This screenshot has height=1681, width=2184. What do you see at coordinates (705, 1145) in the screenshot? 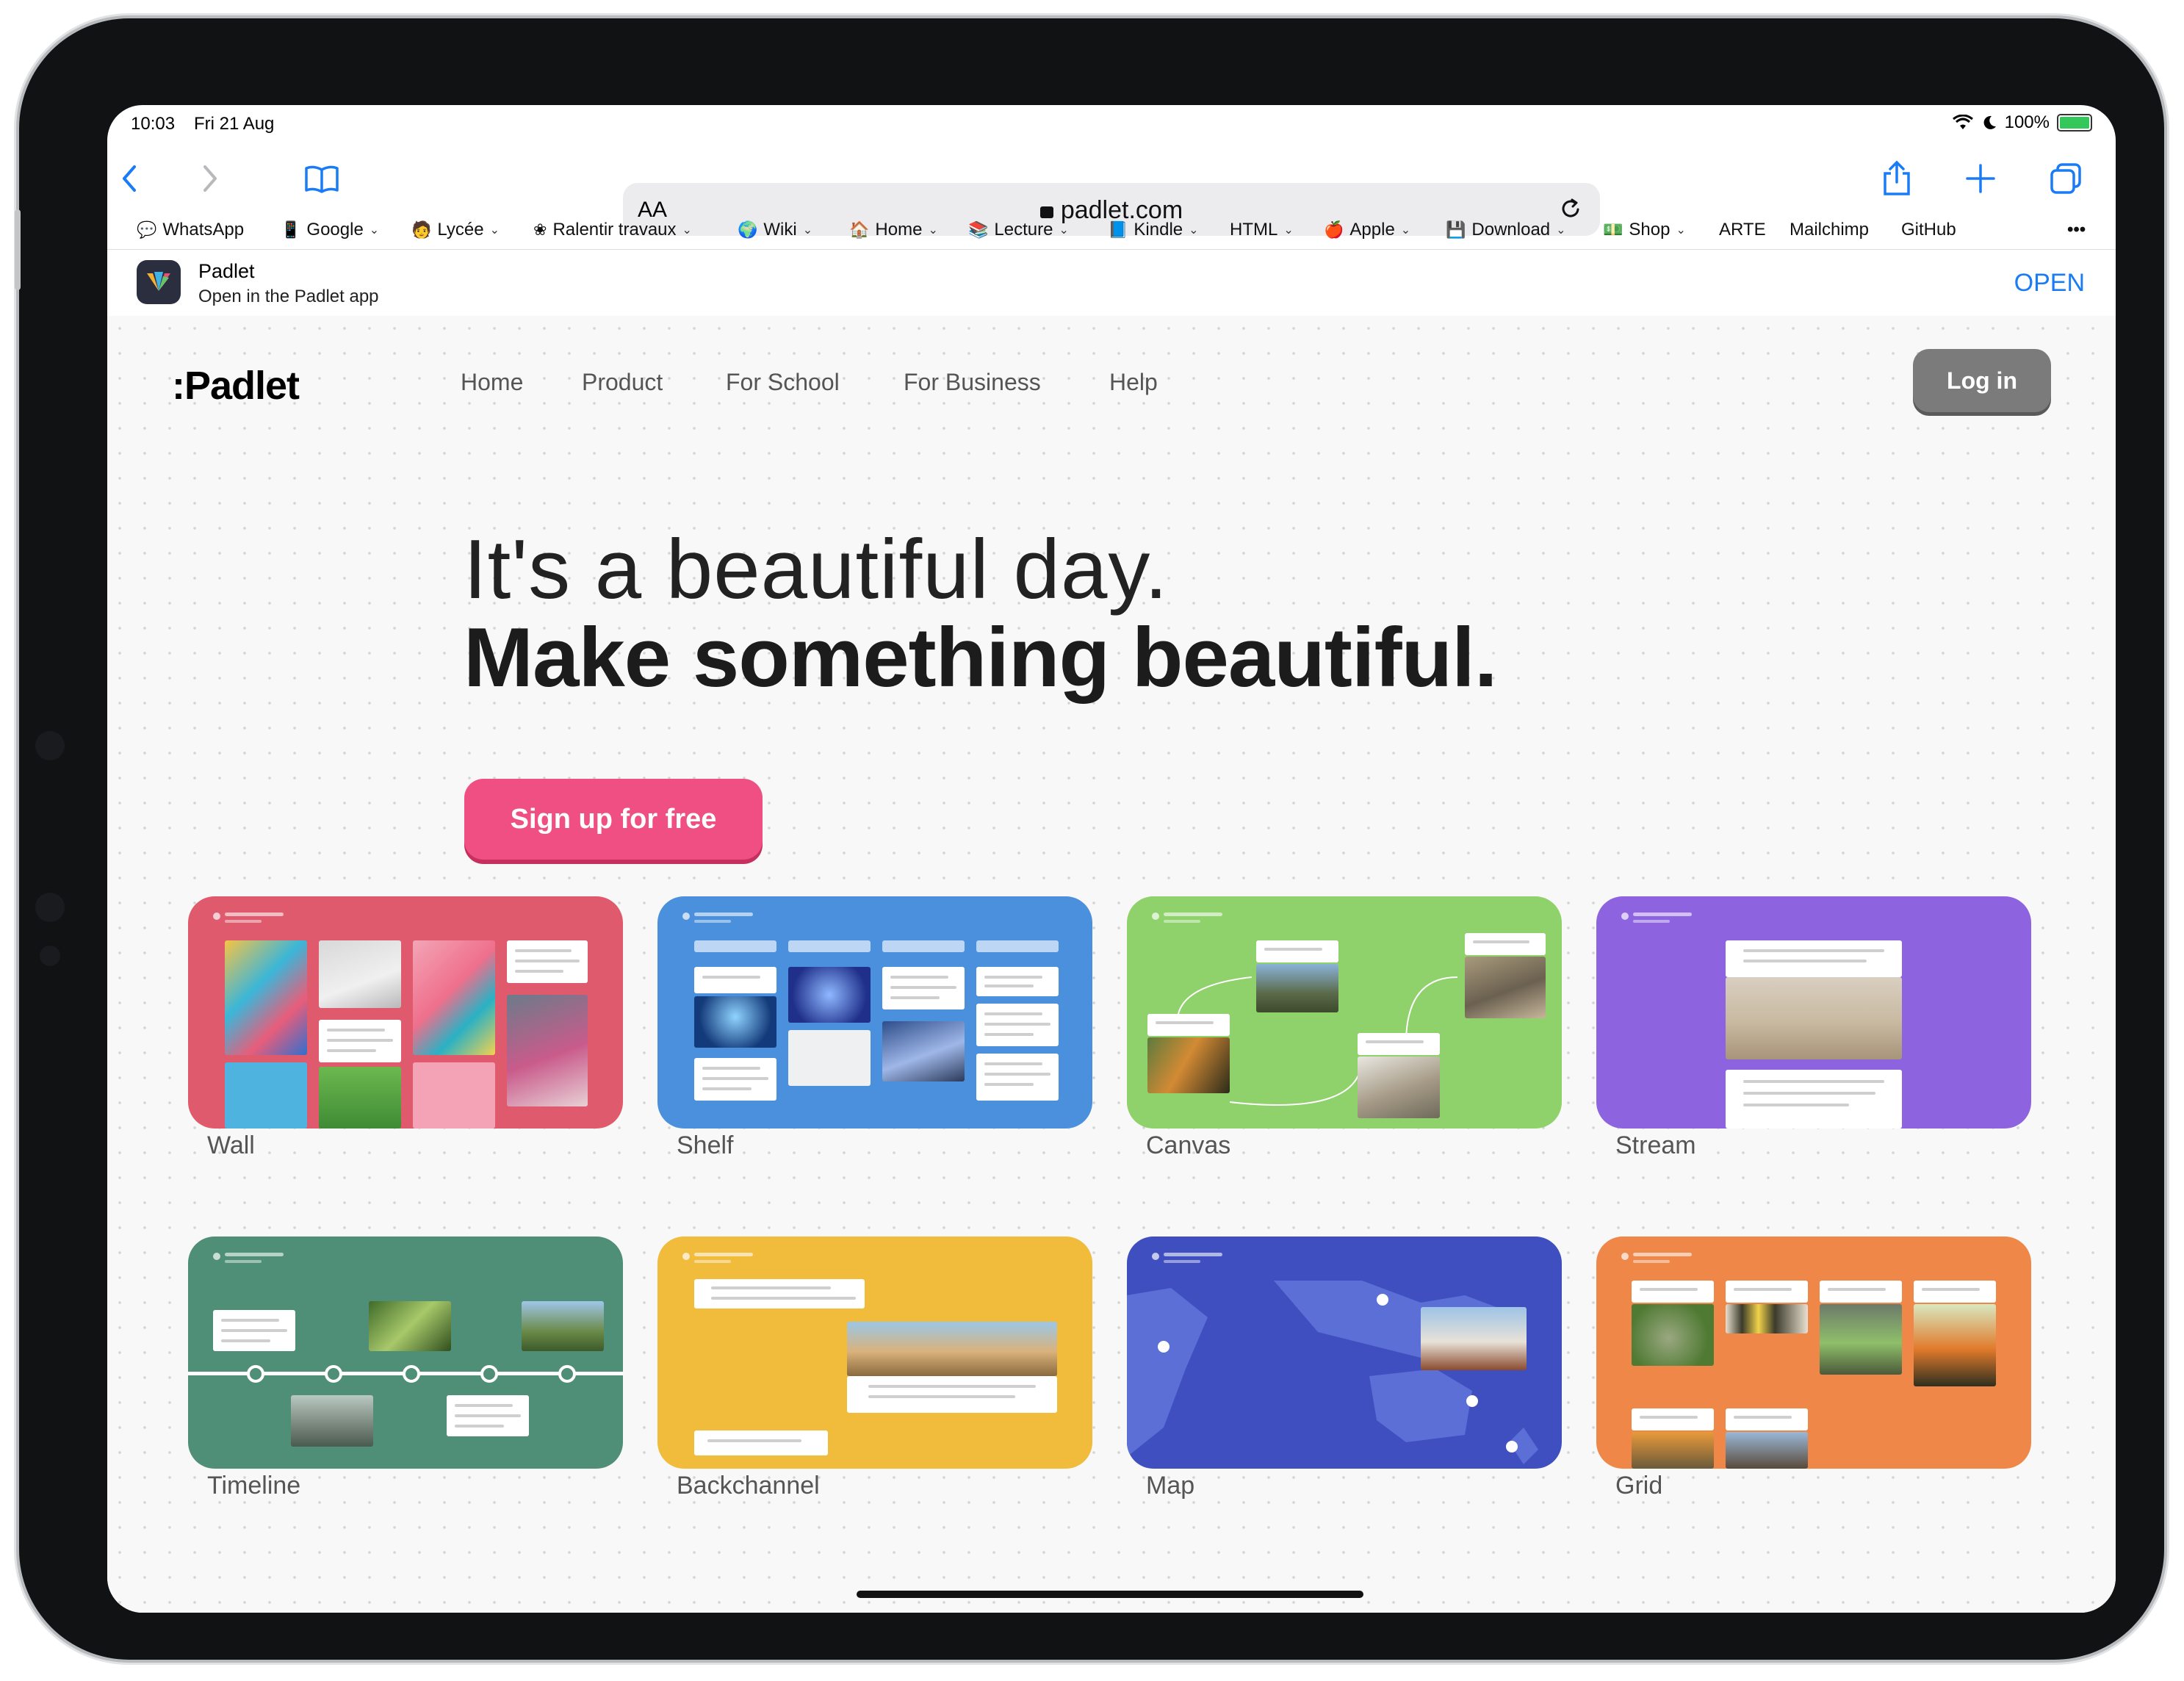
I see `format-label-shelf: Shelf` at bounding box center [705, 1145].